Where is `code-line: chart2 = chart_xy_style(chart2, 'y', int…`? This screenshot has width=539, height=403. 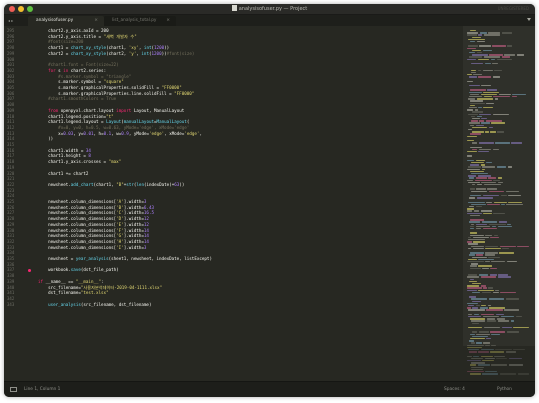
code-line: chart2 = chart_xy_style(chart2, 'y', int… is located at coordinates (116, 54).